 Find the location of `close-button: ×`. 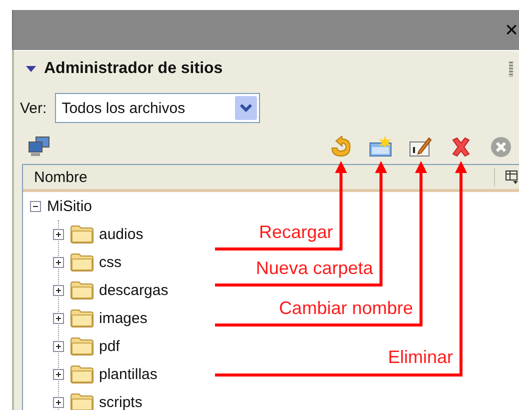

close-button: × is located at coordinates (512, 30).